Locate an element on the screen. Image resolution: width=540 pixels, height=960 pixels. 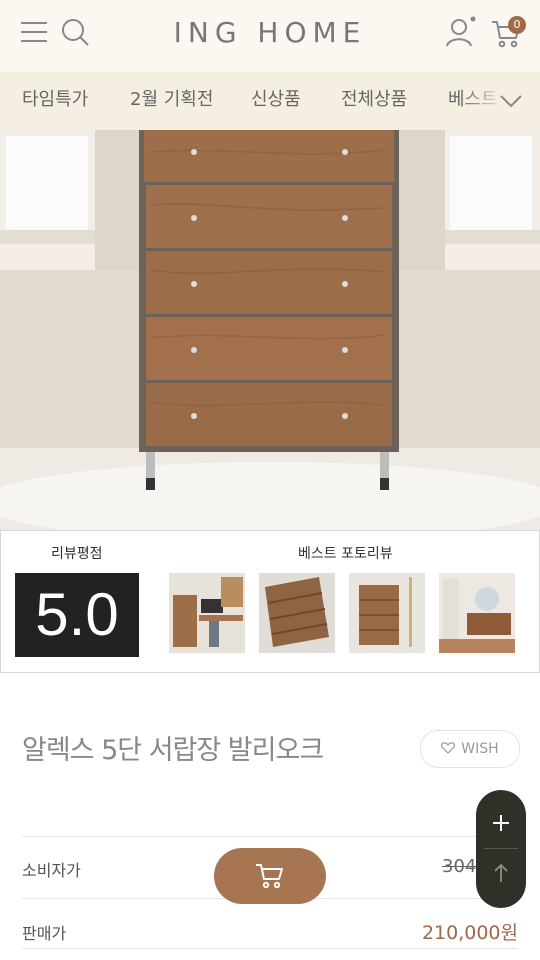
floating-quick-menu is located at coordinates (501, 849).